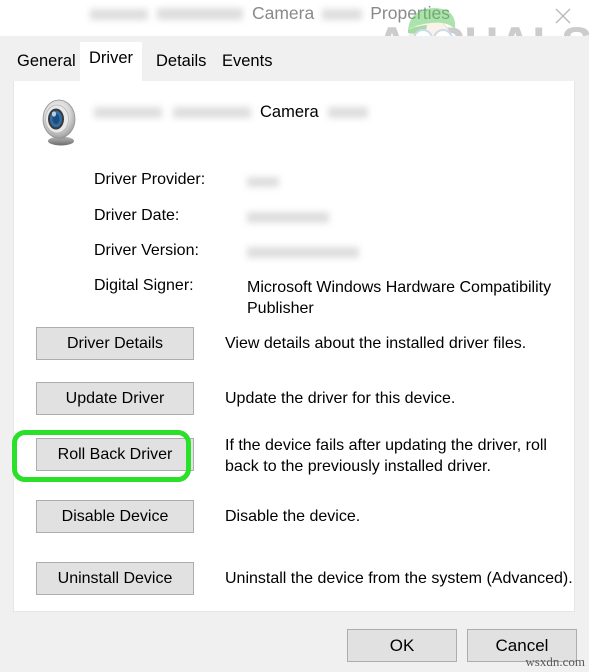 Image resolution: width=589 pixels, height=672 pixels. I want to click on tab-events: Events, so click(247, 64).